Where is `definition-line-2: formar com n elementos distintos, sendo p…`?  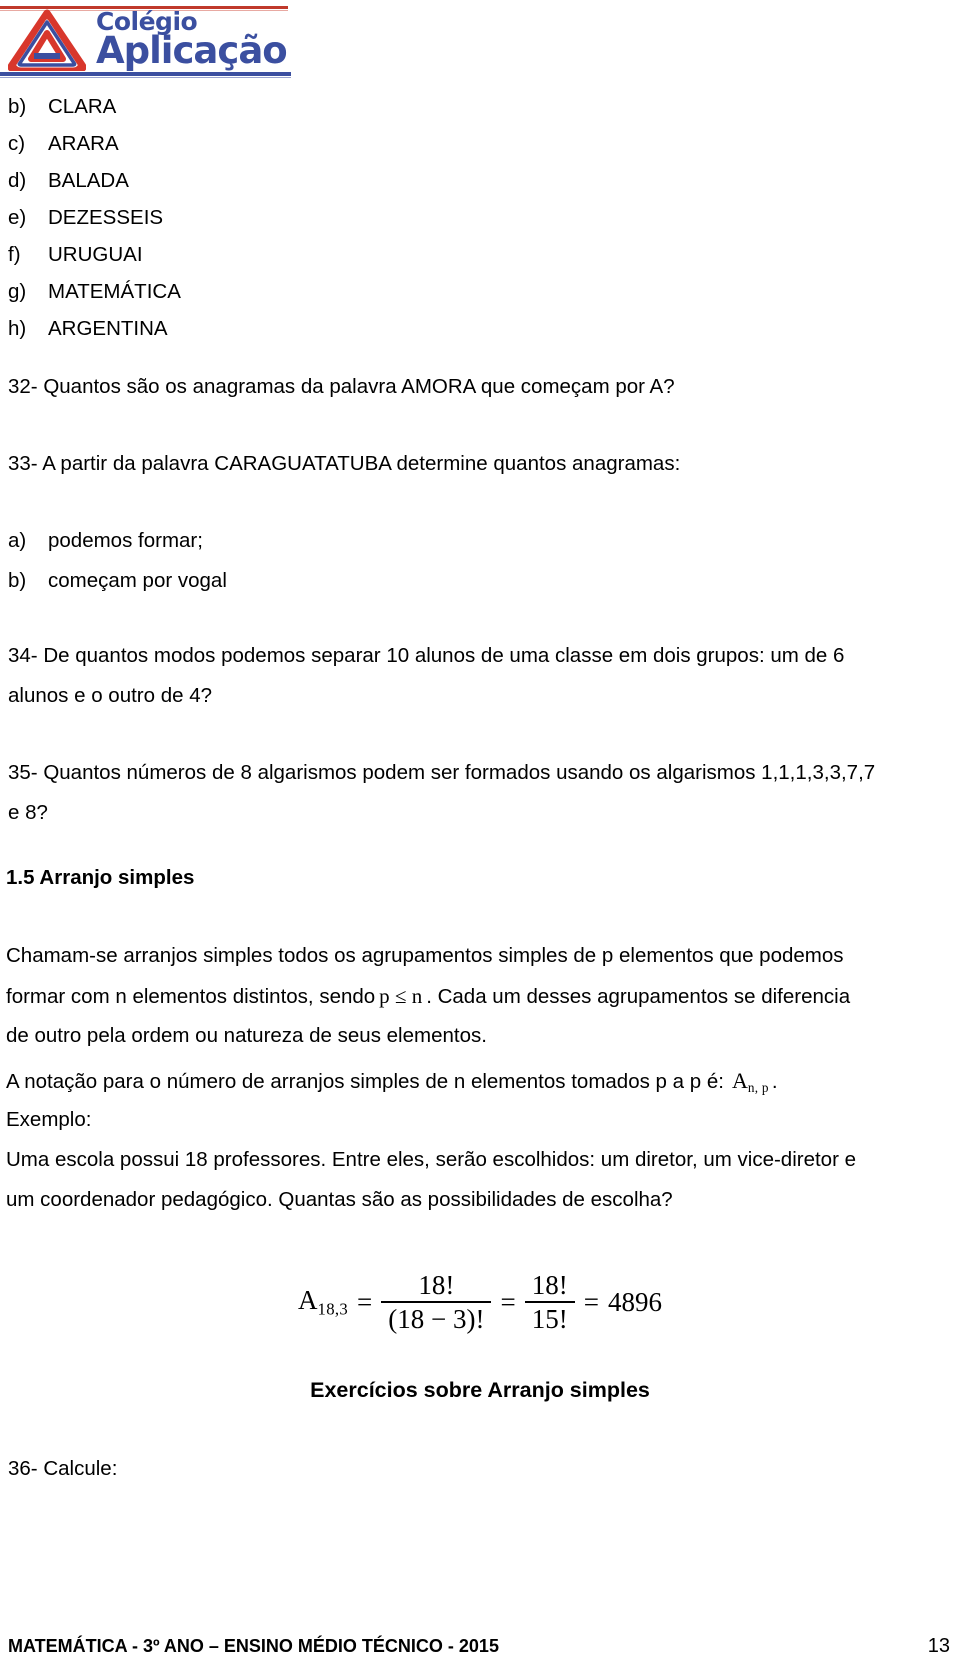
definition-line-2: formar com n elementos distintos, sendo p… is located at coordinates (428, 997).